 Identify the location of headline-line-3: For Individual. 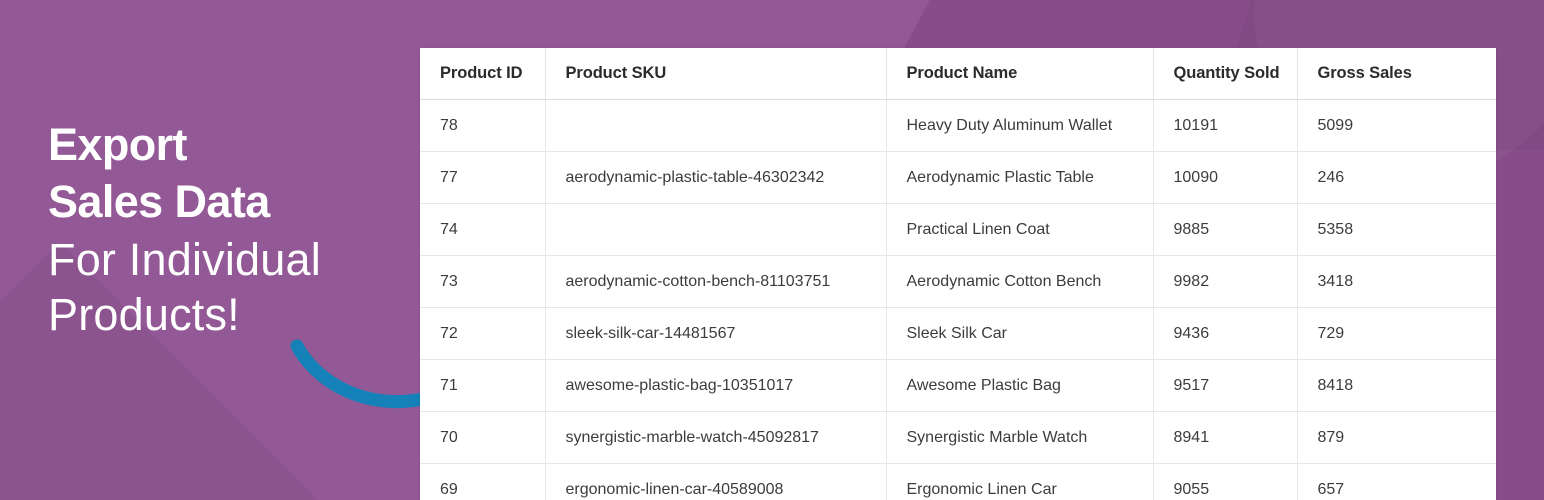
(184, 259).